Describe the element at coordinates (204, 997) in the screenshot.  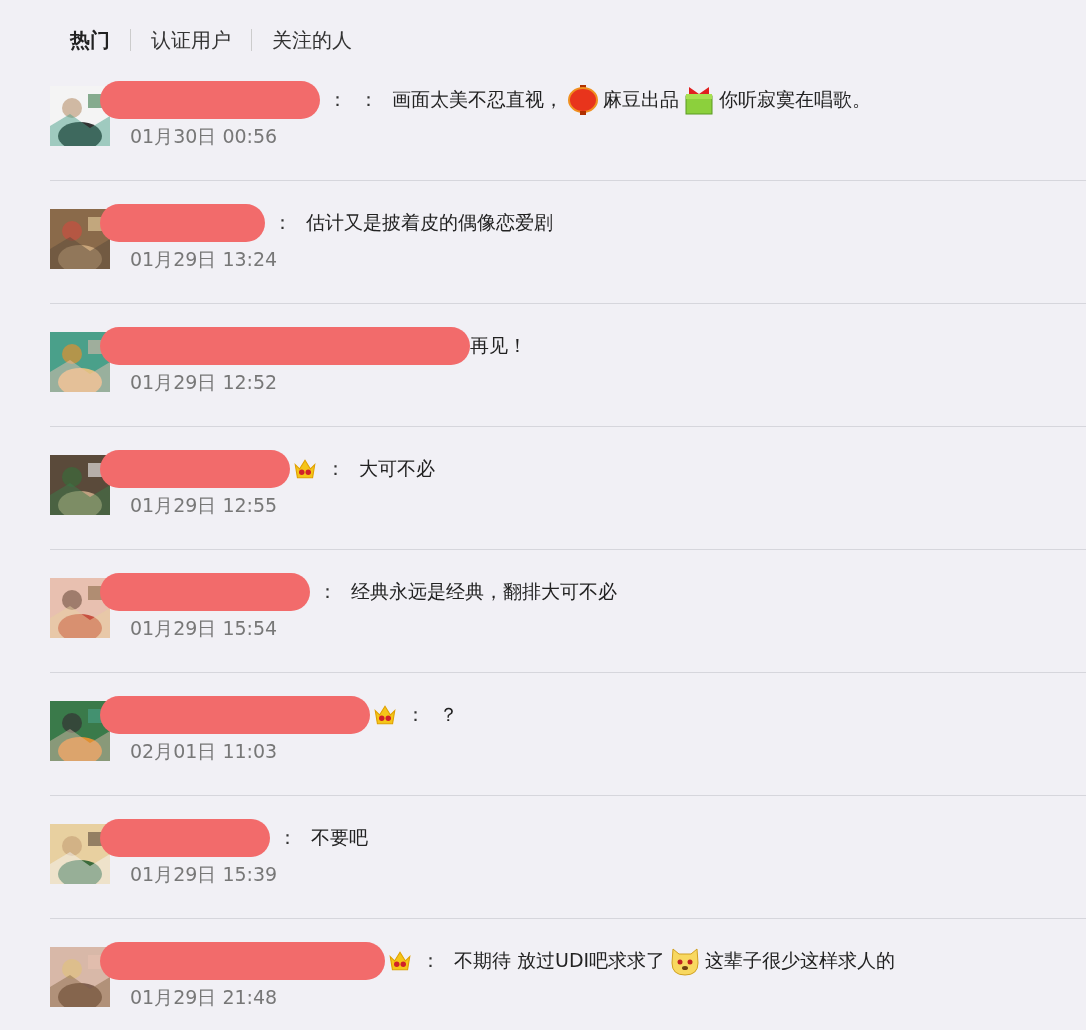
I see `comment-time: 01月29日 21:48` at that location.